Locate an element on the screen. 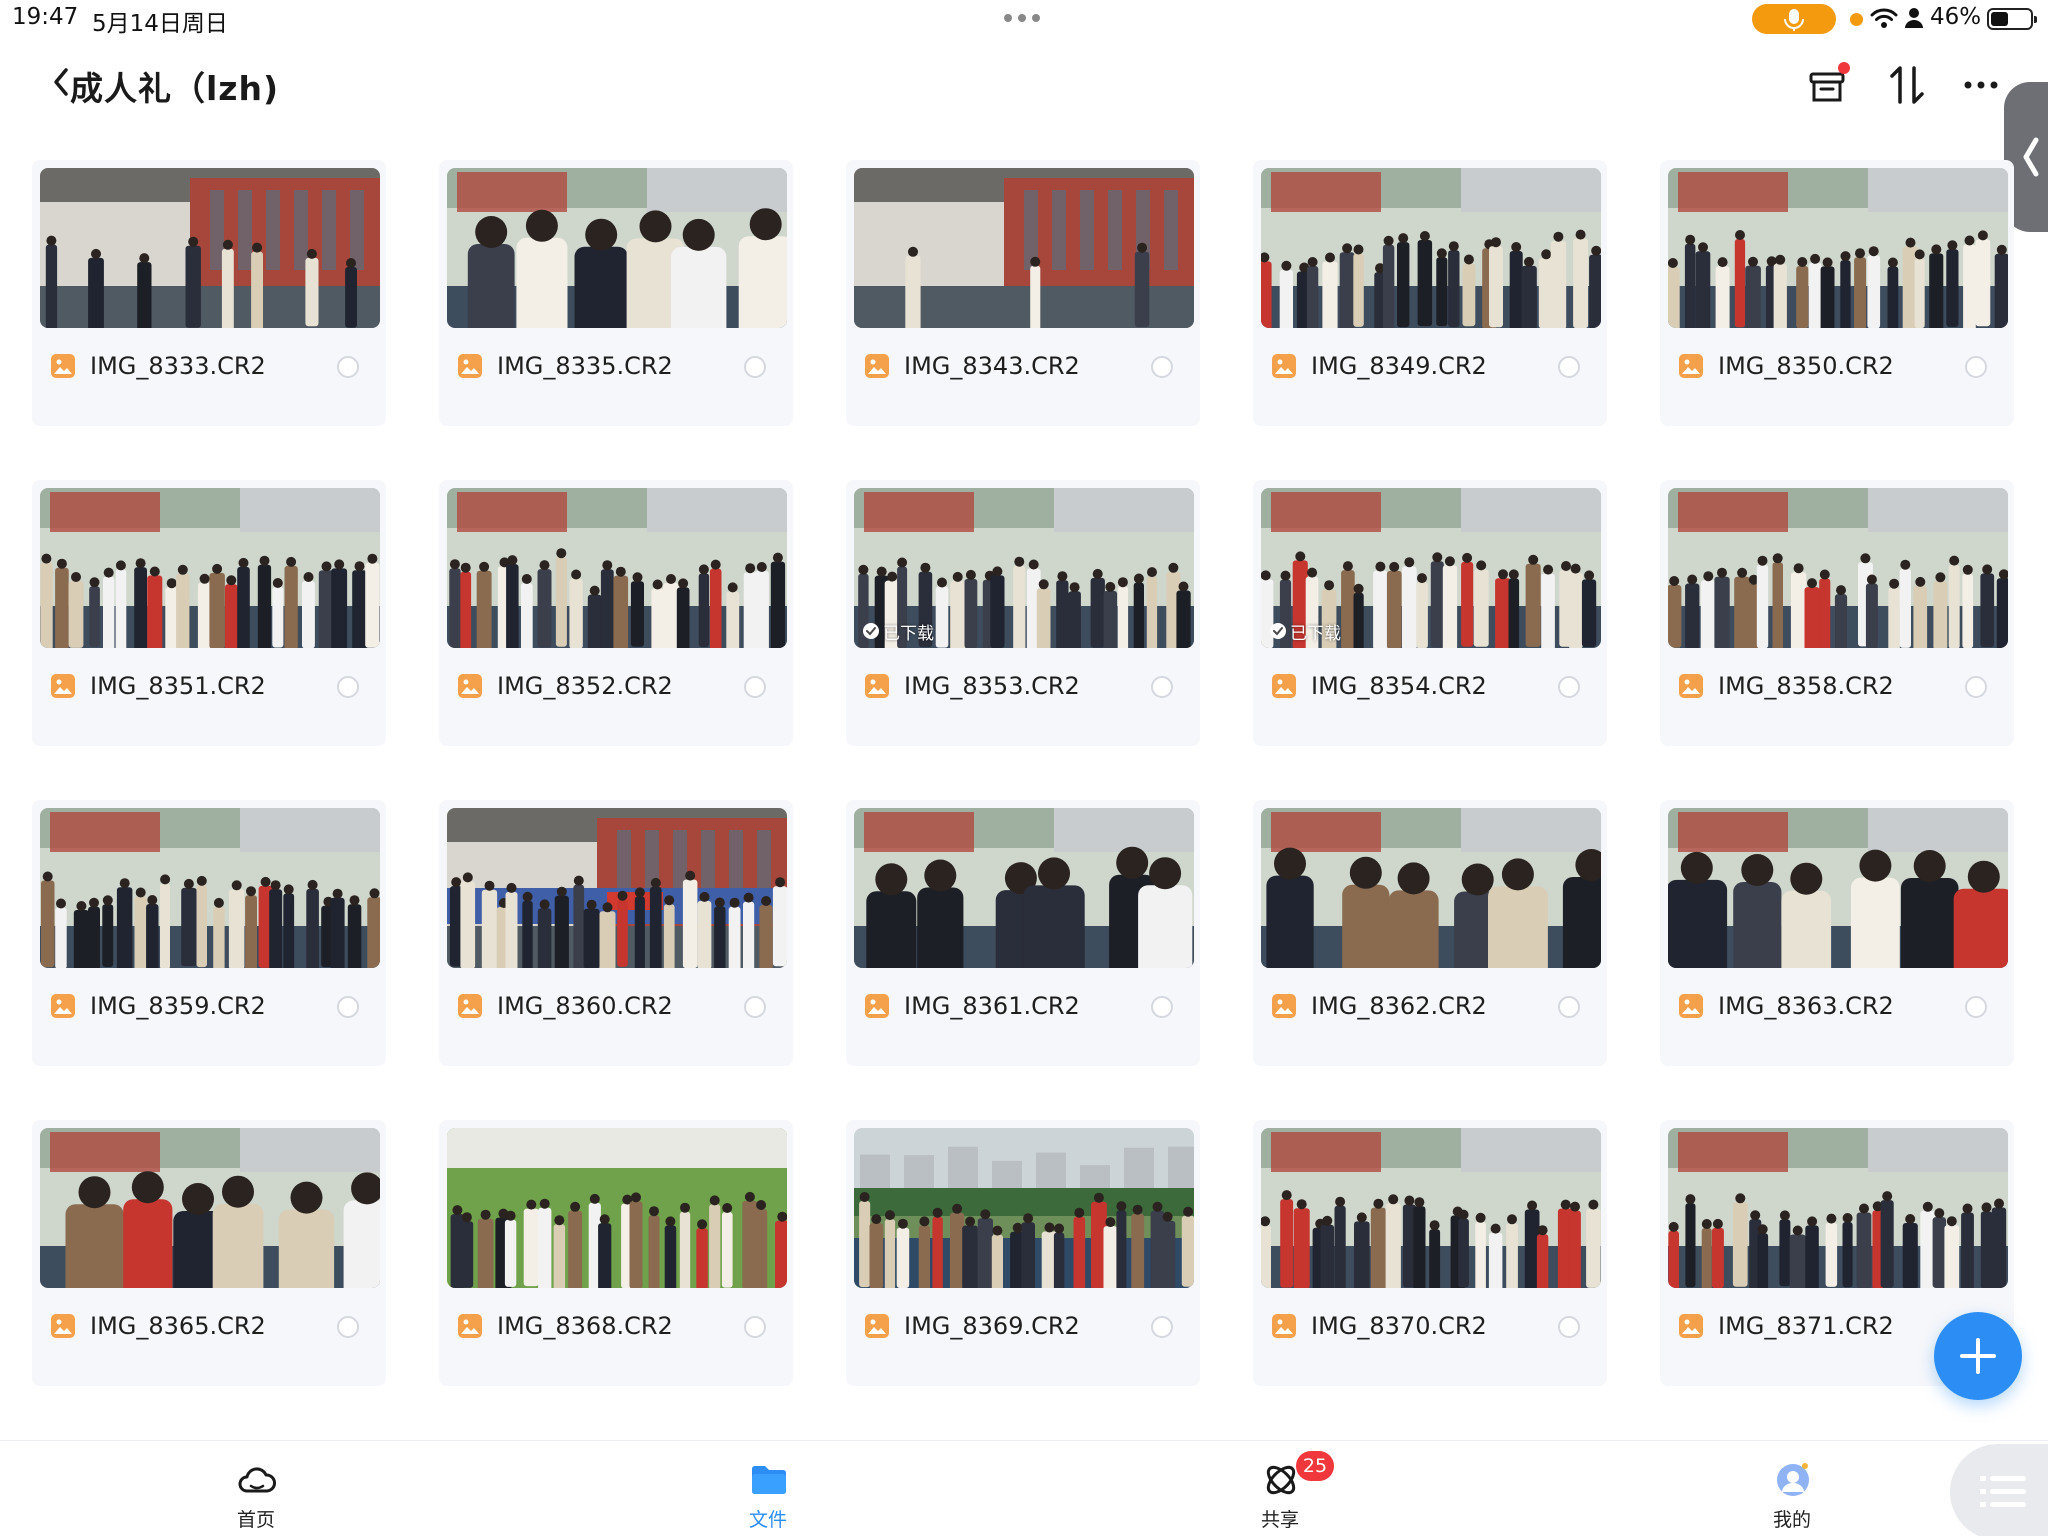 The width and height of the screenshot is (2048, 1536). file-card: IMG_8368.CR2 is located at coordinates (616, 1253).